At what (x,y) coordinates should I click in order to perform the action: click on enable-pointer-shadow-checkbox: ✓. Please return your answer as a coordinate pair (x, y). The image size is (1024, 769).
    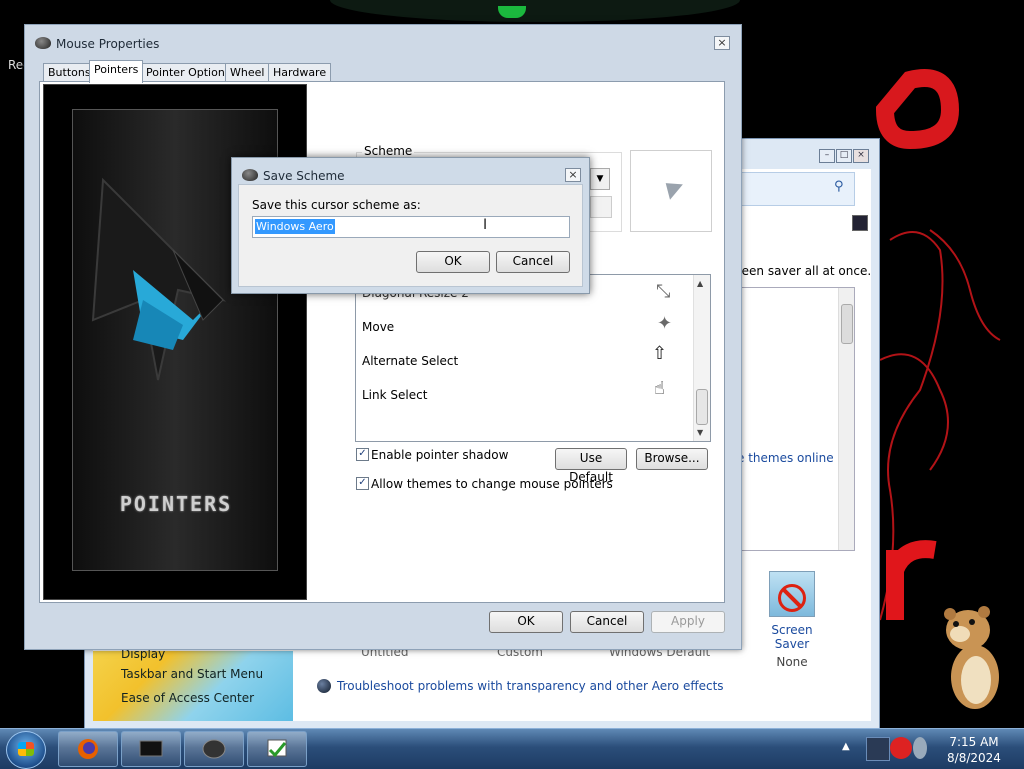
    Looking at the image, I should click on (362, 454).